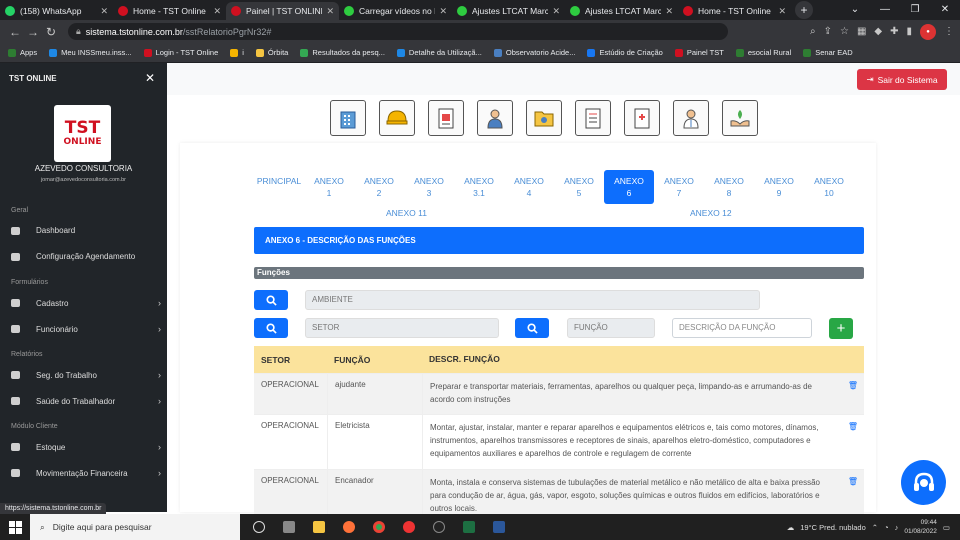 The height and width of the screenshot is (540, 960). Describe the element at coordinates (875, 527) in the screenshot. I see `chevron-up-icon: ⌃` at that location.